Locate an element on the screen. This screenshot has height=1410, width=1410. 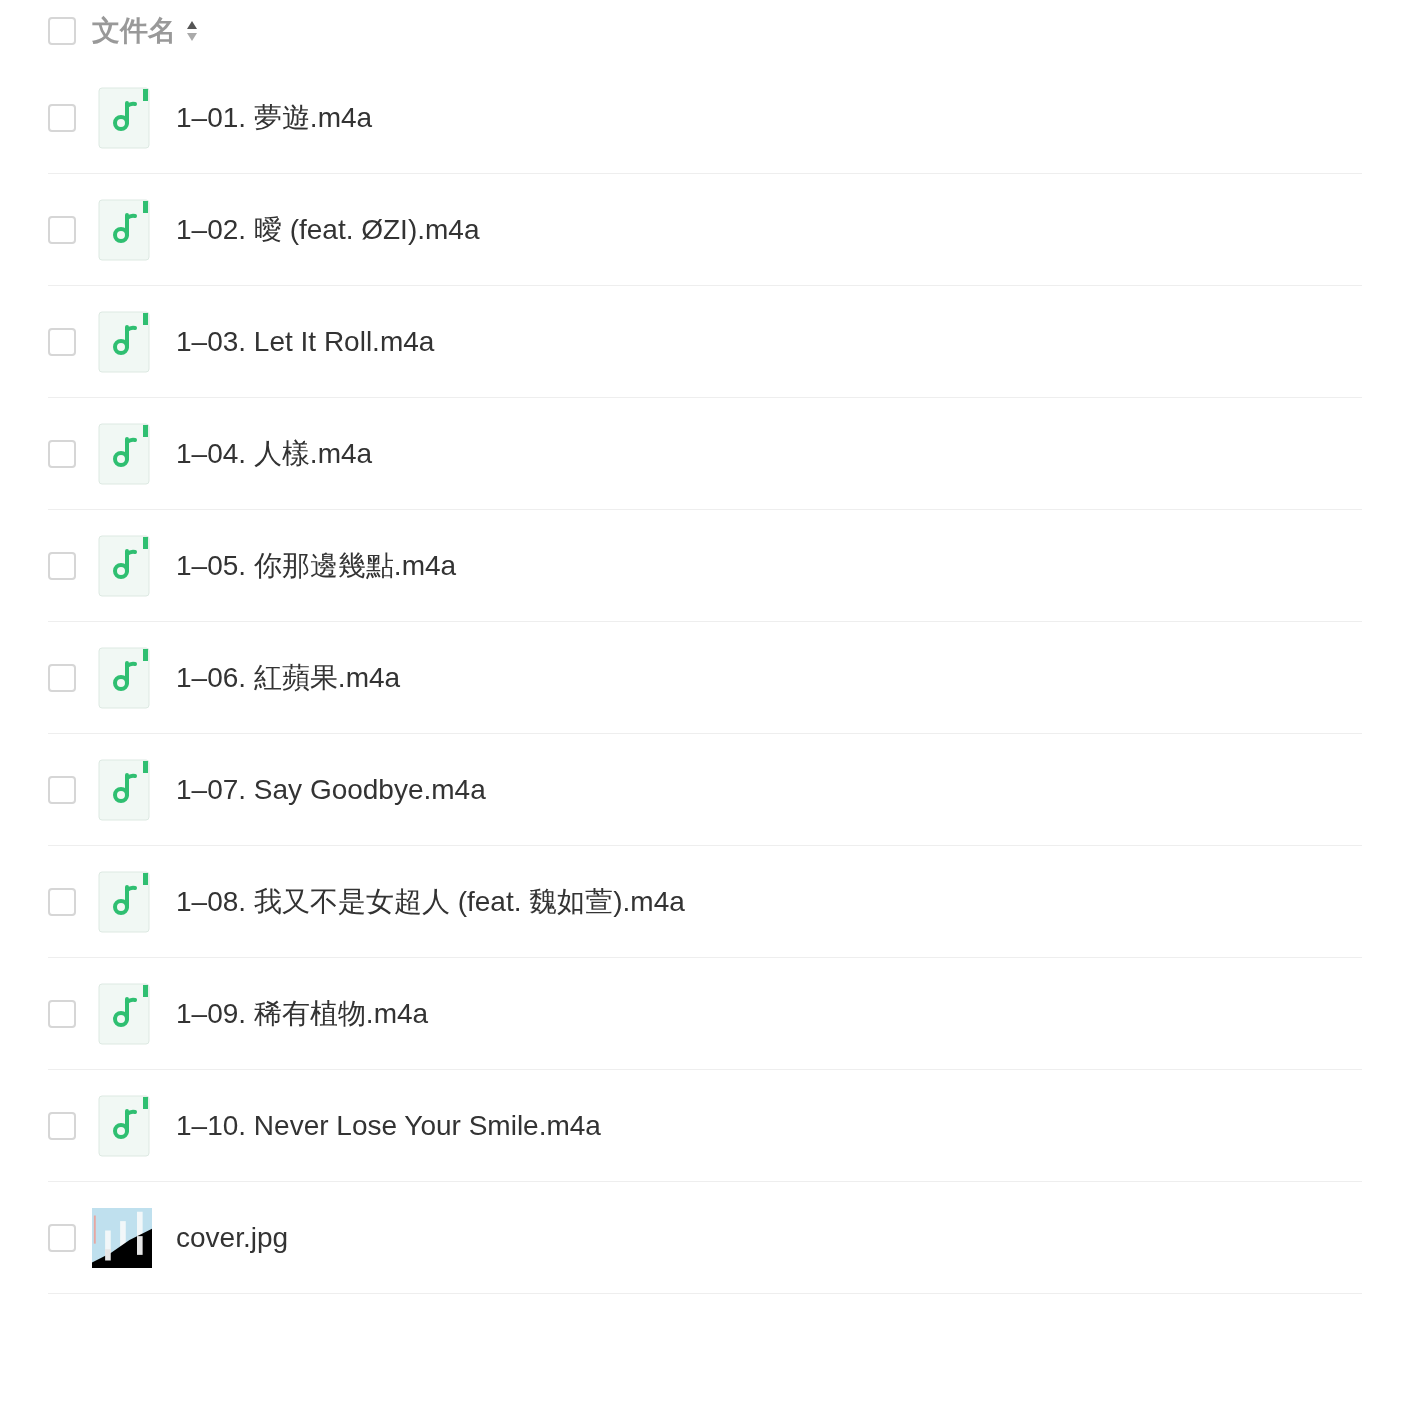
file-name: 1–08. 我又不是女超人 (feat. 魏如萱).m4a is located at coordinates (430, 901).